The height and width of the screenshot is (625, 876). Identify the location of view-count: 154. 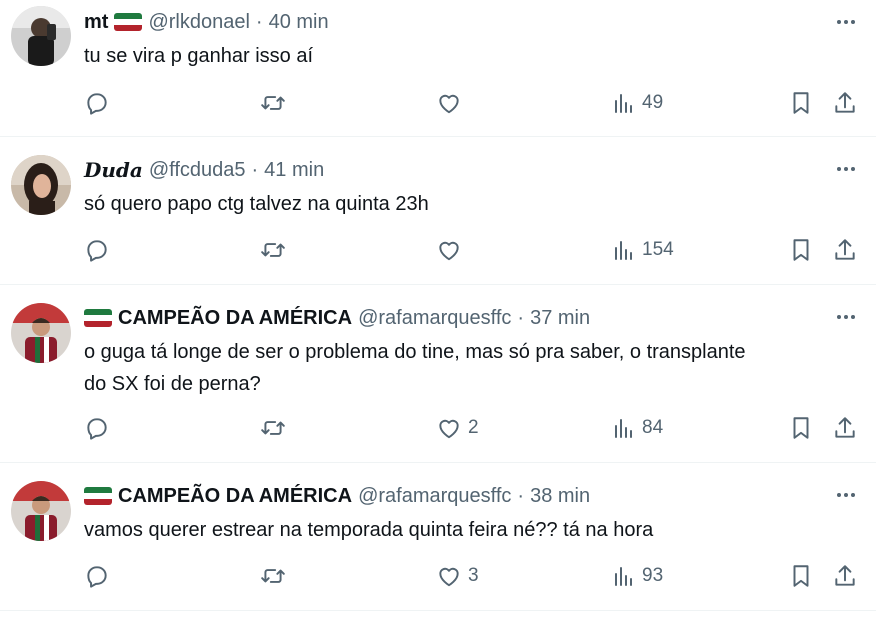
(658, 249).